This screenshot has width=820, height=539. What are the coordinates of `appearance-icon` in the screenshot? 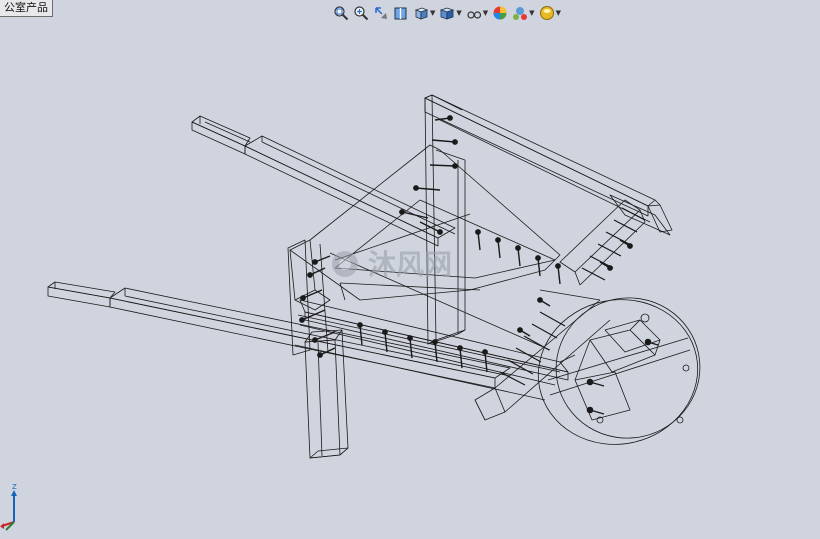 It's located at (500, 13).